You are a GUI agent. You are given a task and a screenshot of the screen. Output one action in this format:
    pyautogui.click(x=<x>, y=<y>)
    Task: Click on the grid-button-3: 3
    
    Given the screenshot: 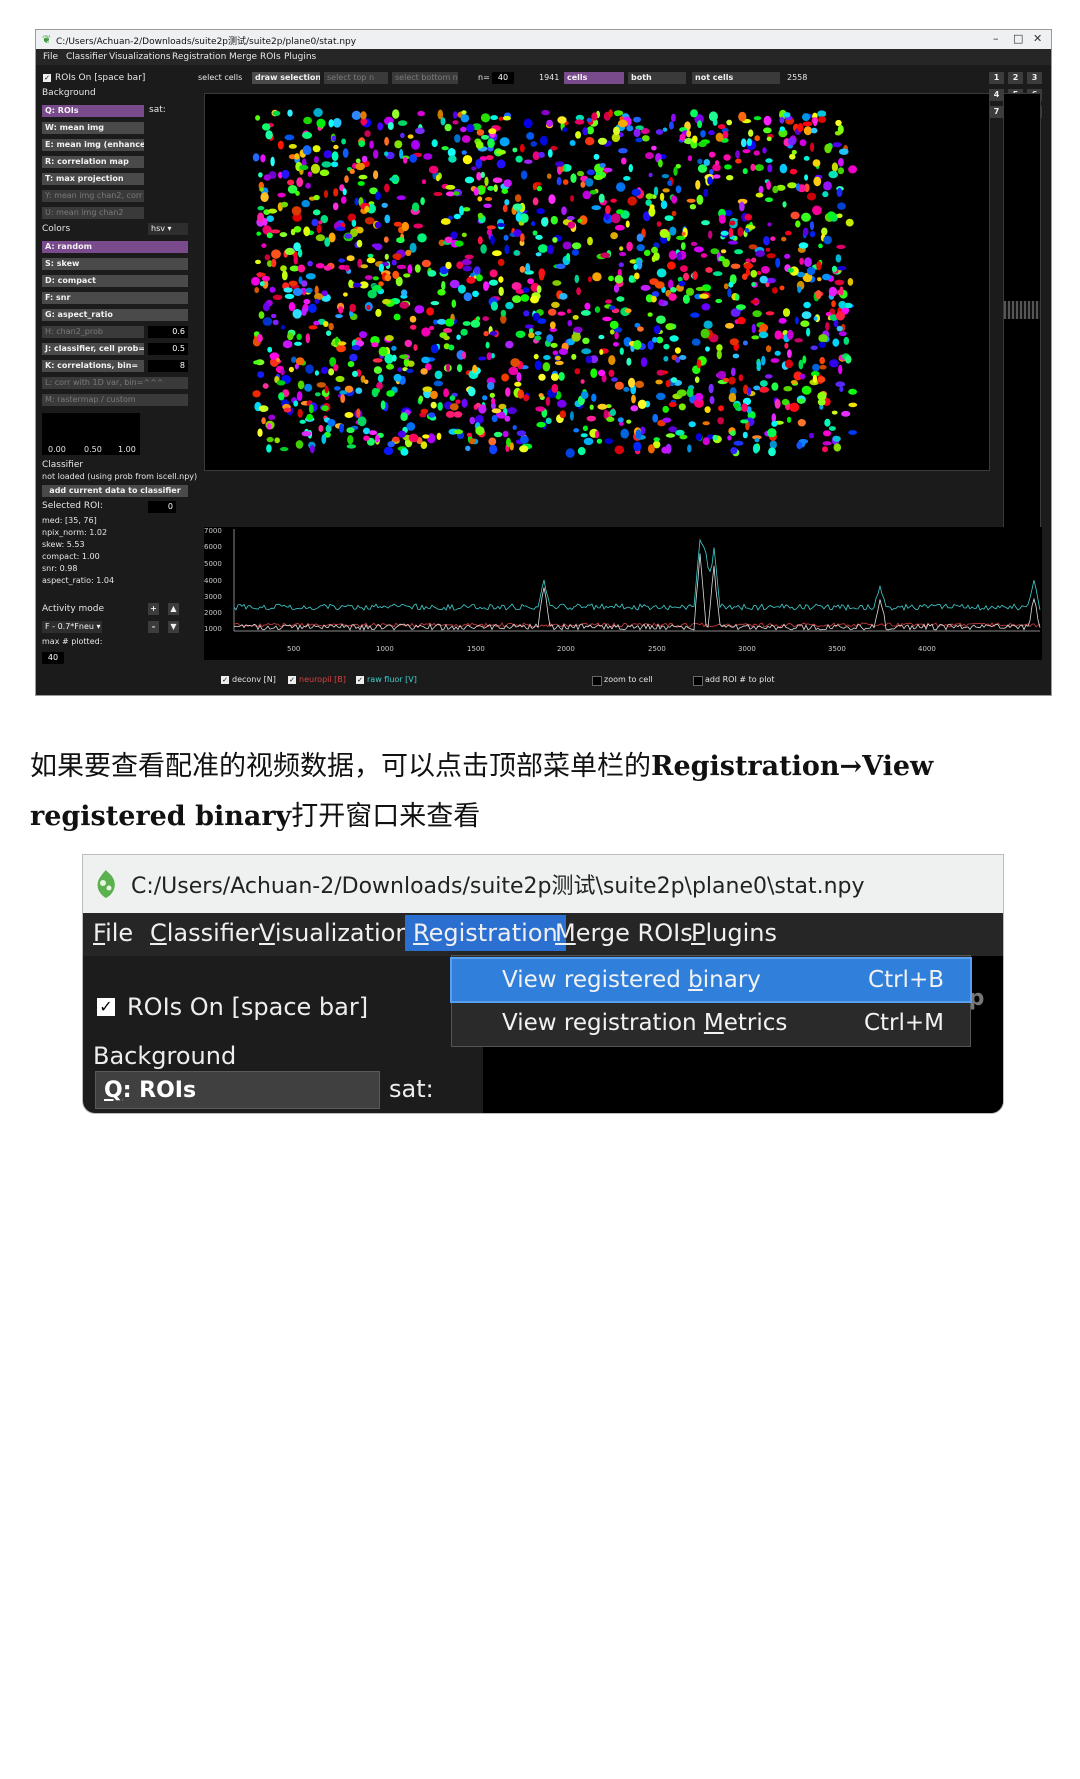 What is the action you would take?
    pyautogui.click(x=1034, y=78)
    